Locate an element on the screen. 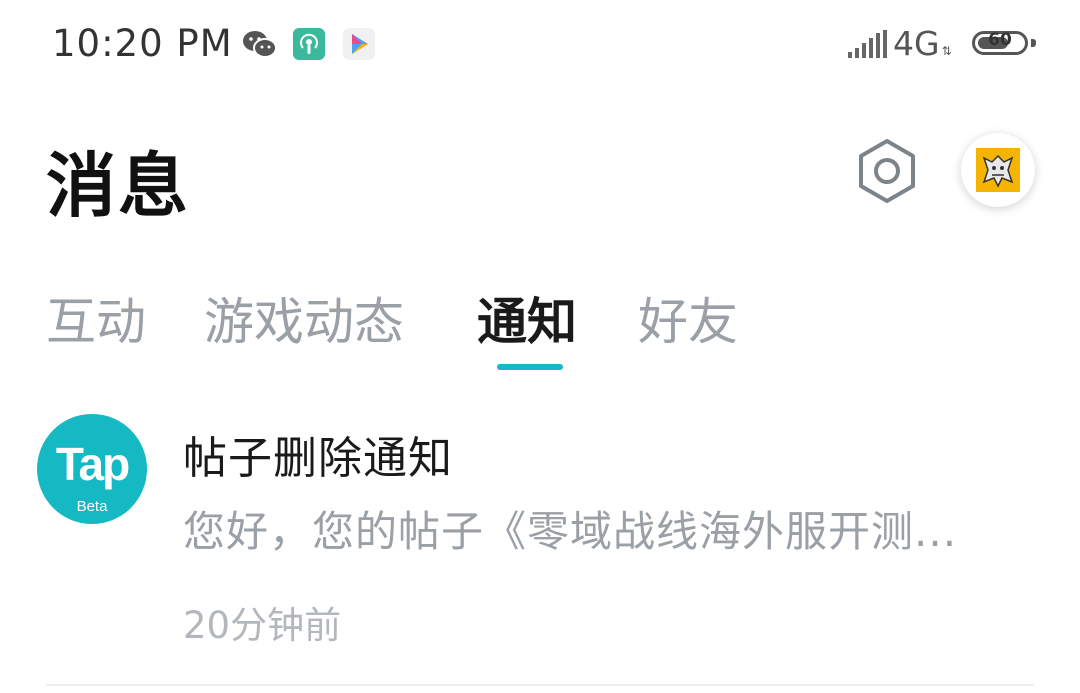 The height and width of the screenshot is (693, 1080). notification-time: 20分钟前 is located at coordinates (262, 625).